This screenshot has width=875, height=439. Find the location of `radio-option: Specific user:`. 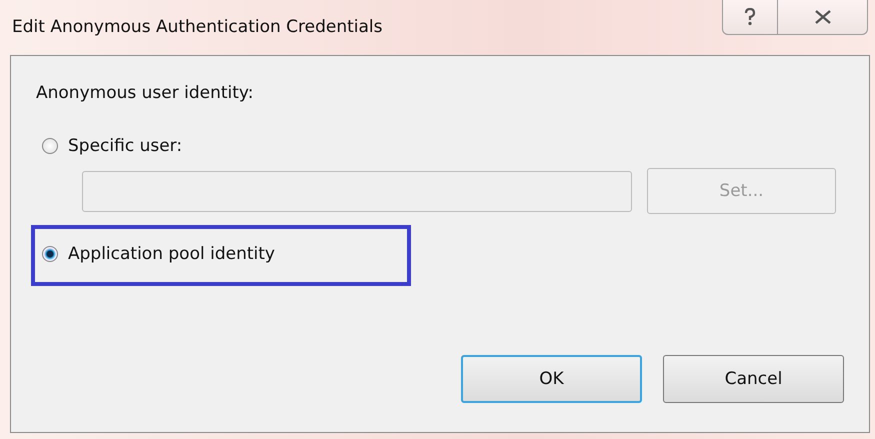

radio-option: Specific user: is located at coordinates (112, 146).